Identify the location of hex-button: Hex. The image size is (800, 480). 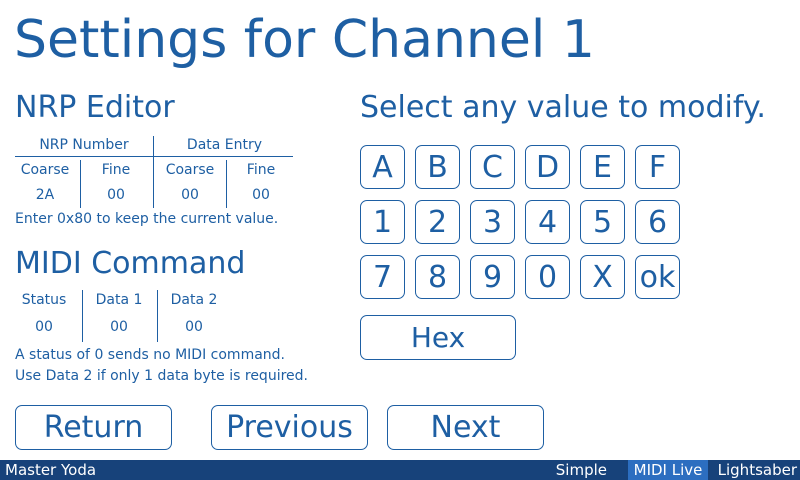
(438, 337).